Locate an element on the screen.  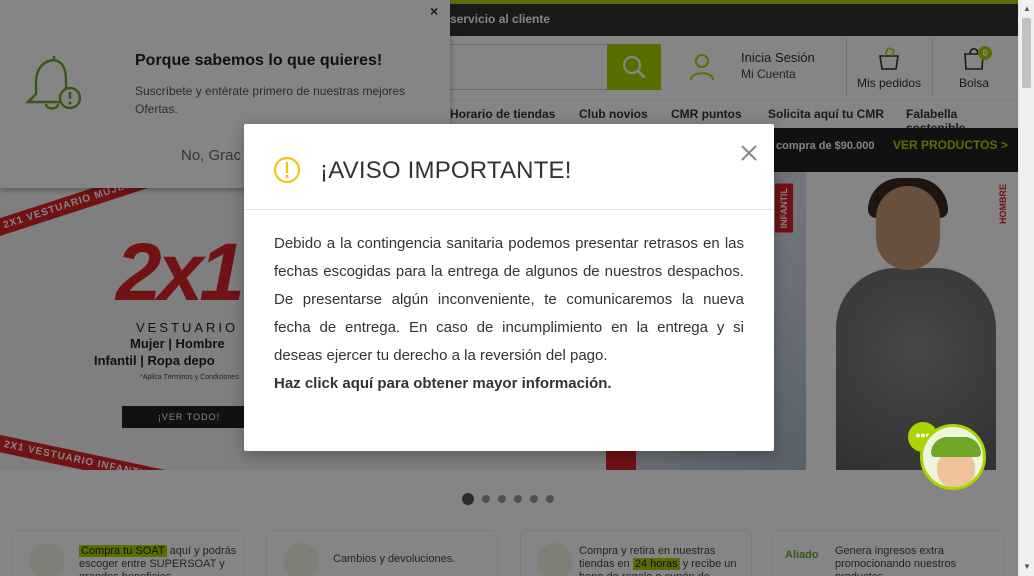
warning-icon is located at coordinates (287, 170).